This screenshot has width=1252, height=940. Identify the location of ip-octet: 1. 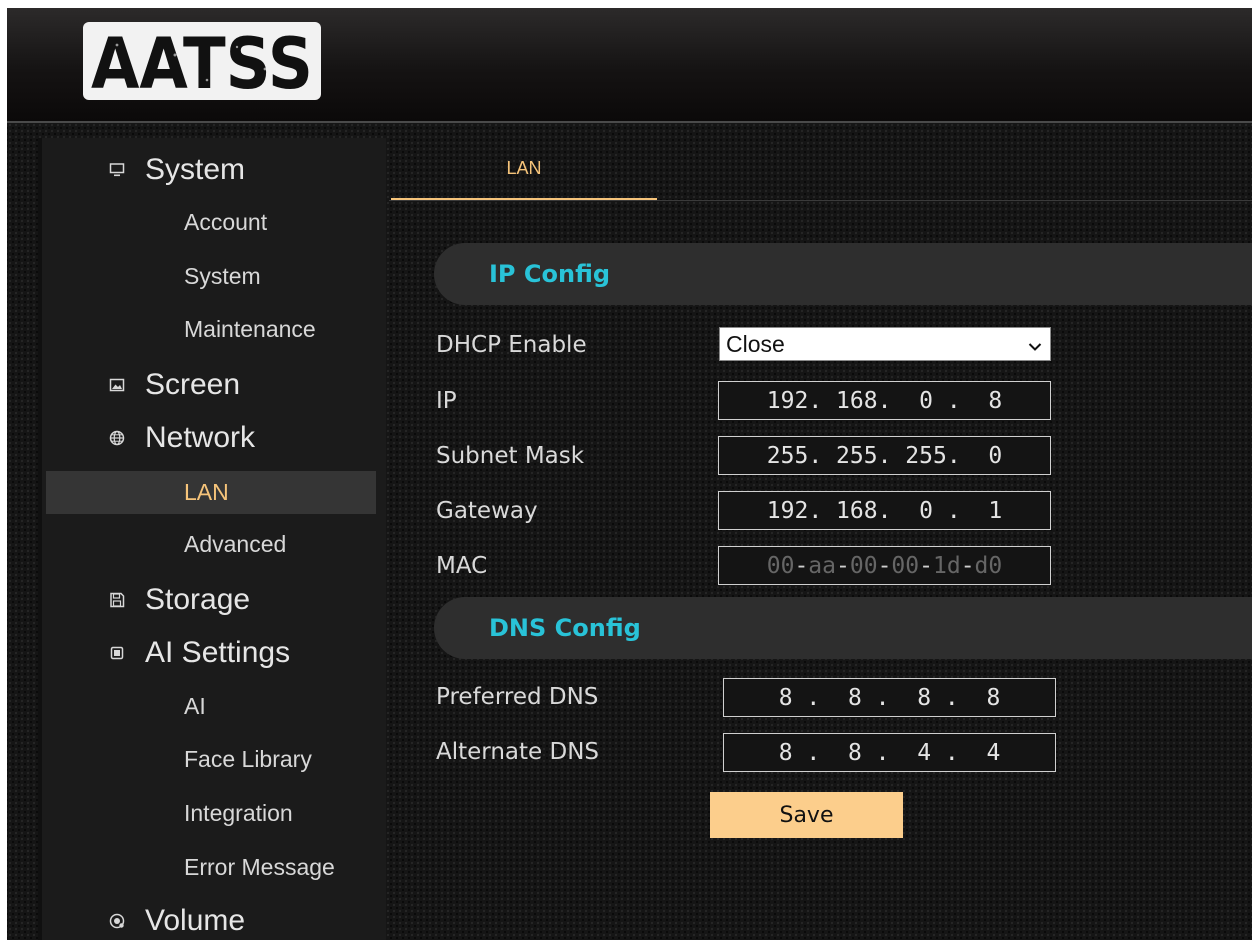
(995, 510).